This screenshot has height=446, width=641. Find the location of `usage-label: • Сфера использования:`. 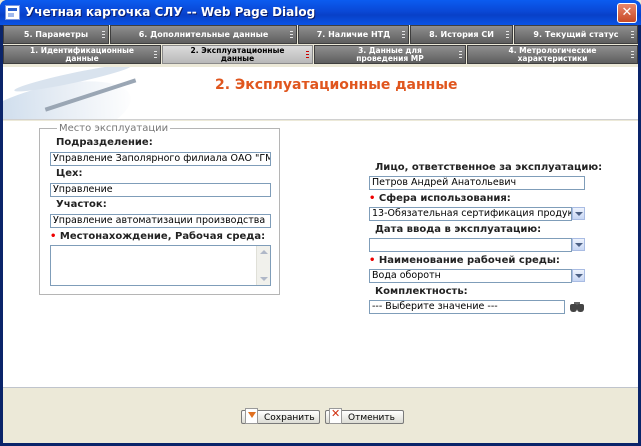

usage-label: • Сфера использования: is located at coordinates (440, 198).